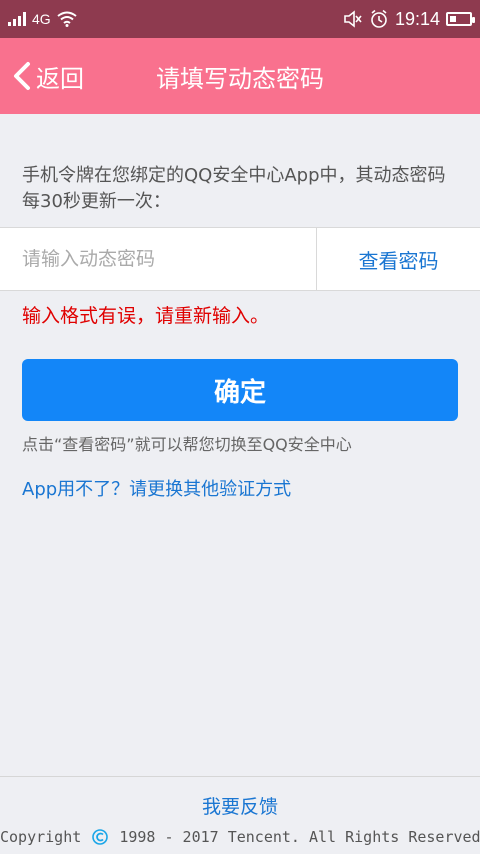 The height and width of the screenshot is (854, 480). Describe the element at coordinates (240, 19) in the screenshot. I see `status-bar: 4G 19:14` at that location.